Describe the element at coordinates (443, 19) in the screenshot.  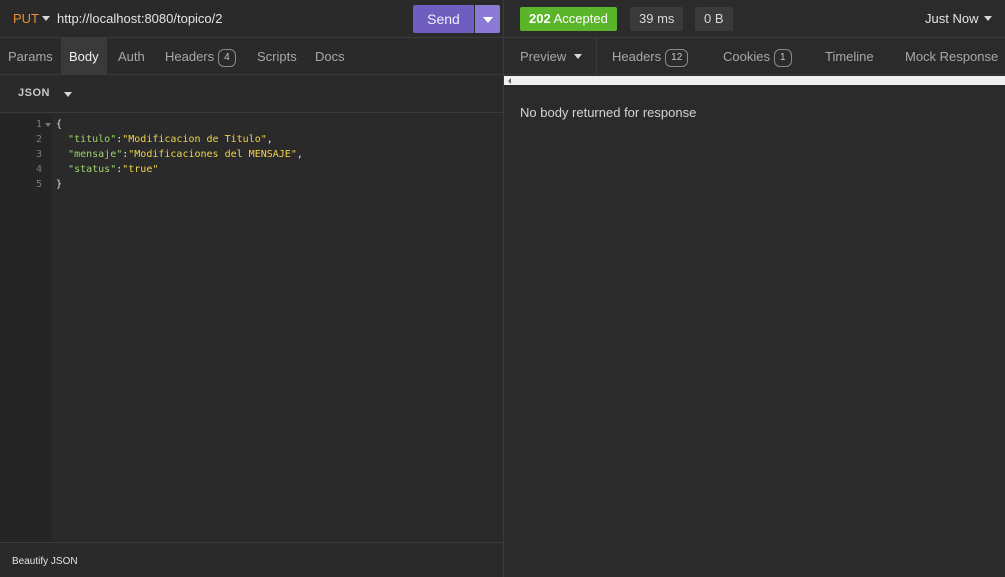
I see `send-button: Send` at that location.